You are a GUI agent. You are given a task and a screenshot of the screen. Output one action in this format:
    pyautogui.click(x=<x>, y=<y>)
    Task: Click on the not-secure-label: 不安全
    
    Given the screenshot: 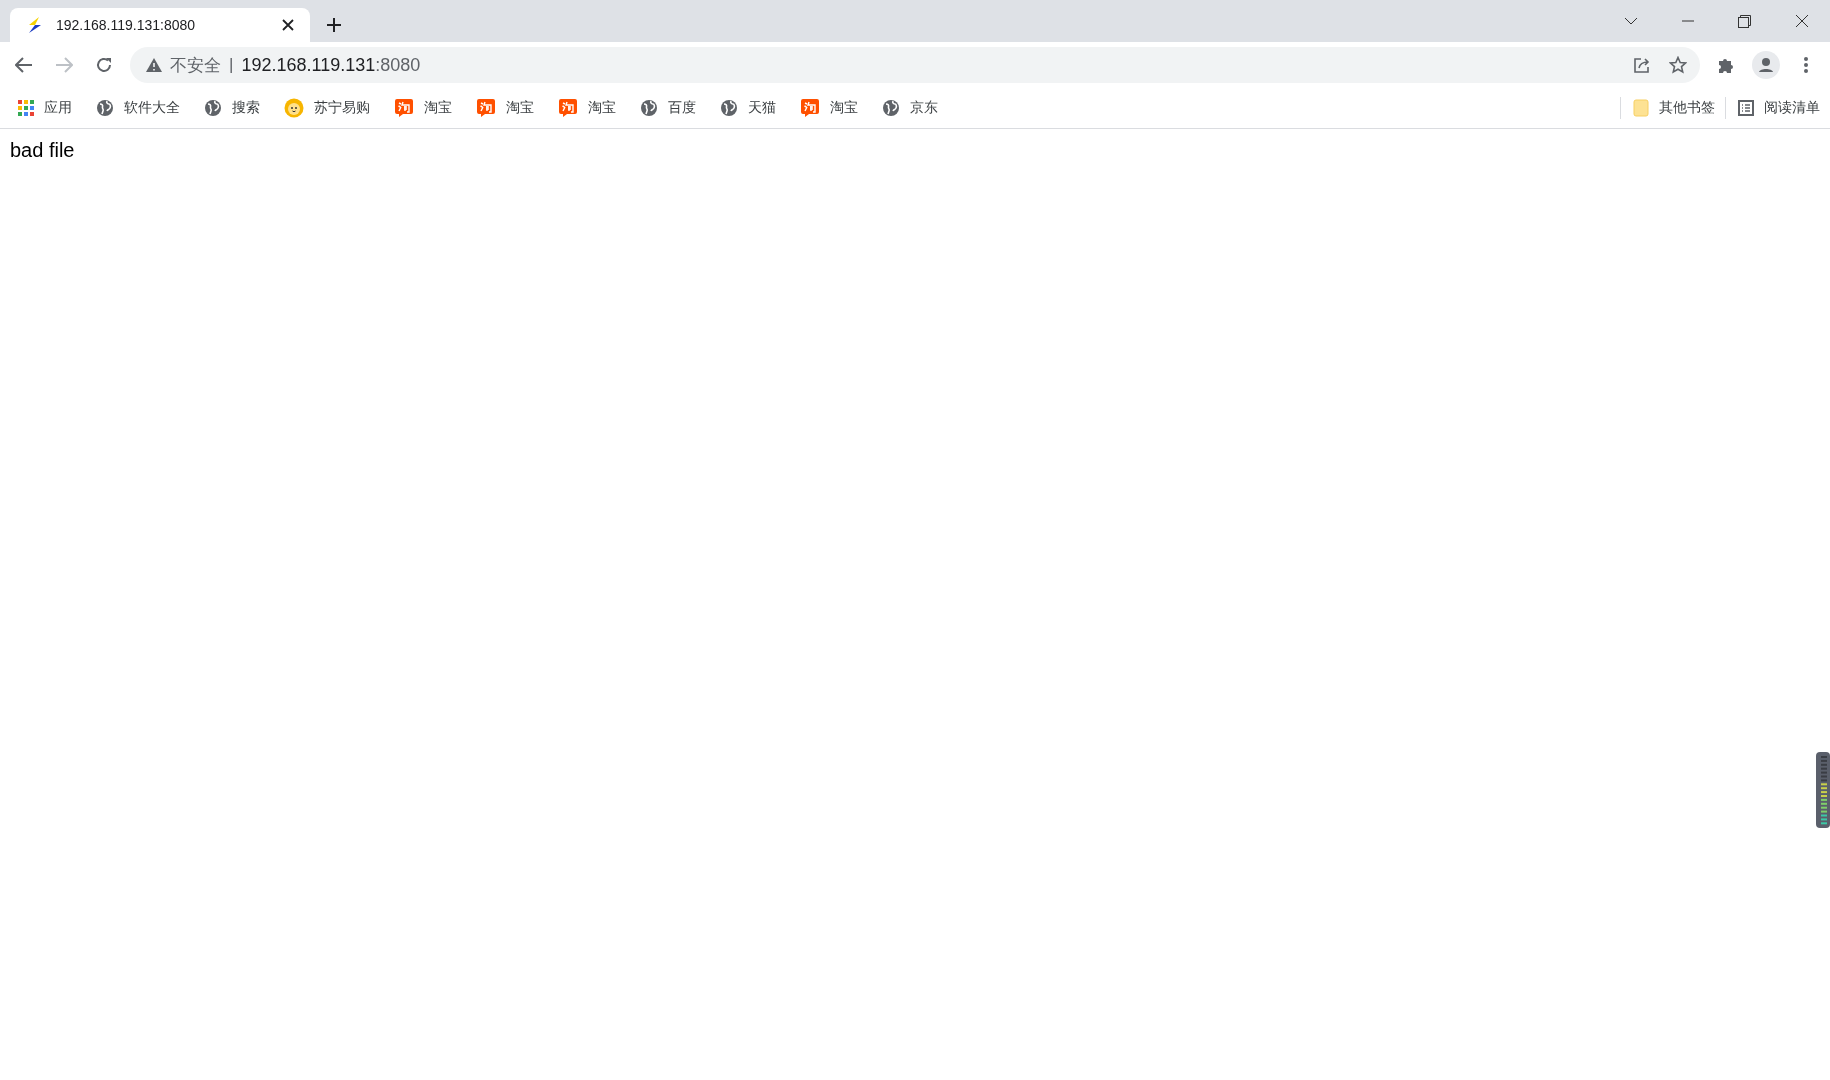 What is the action you would take?
    pyautogui.click(x=195, y=65)
    